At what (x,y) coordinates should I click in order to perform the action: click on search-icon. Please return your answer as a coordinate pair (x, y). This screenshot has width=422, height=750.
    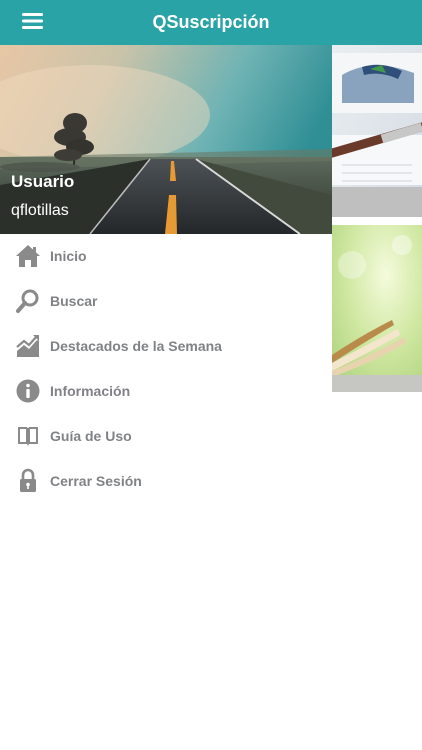
    Looking at the image, I should click on (28, 301).